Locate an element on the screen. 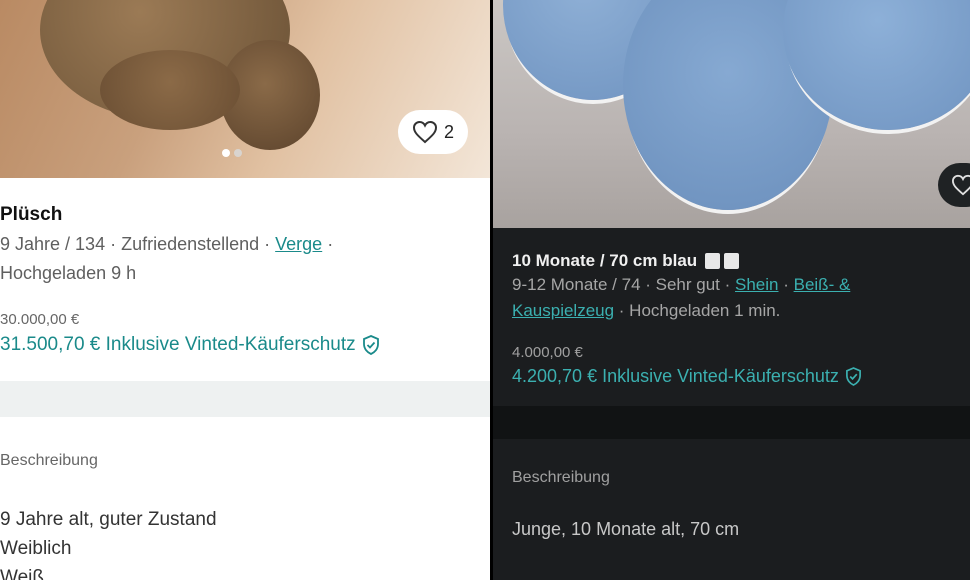  favorite-button is located at coordinates (954, 185).